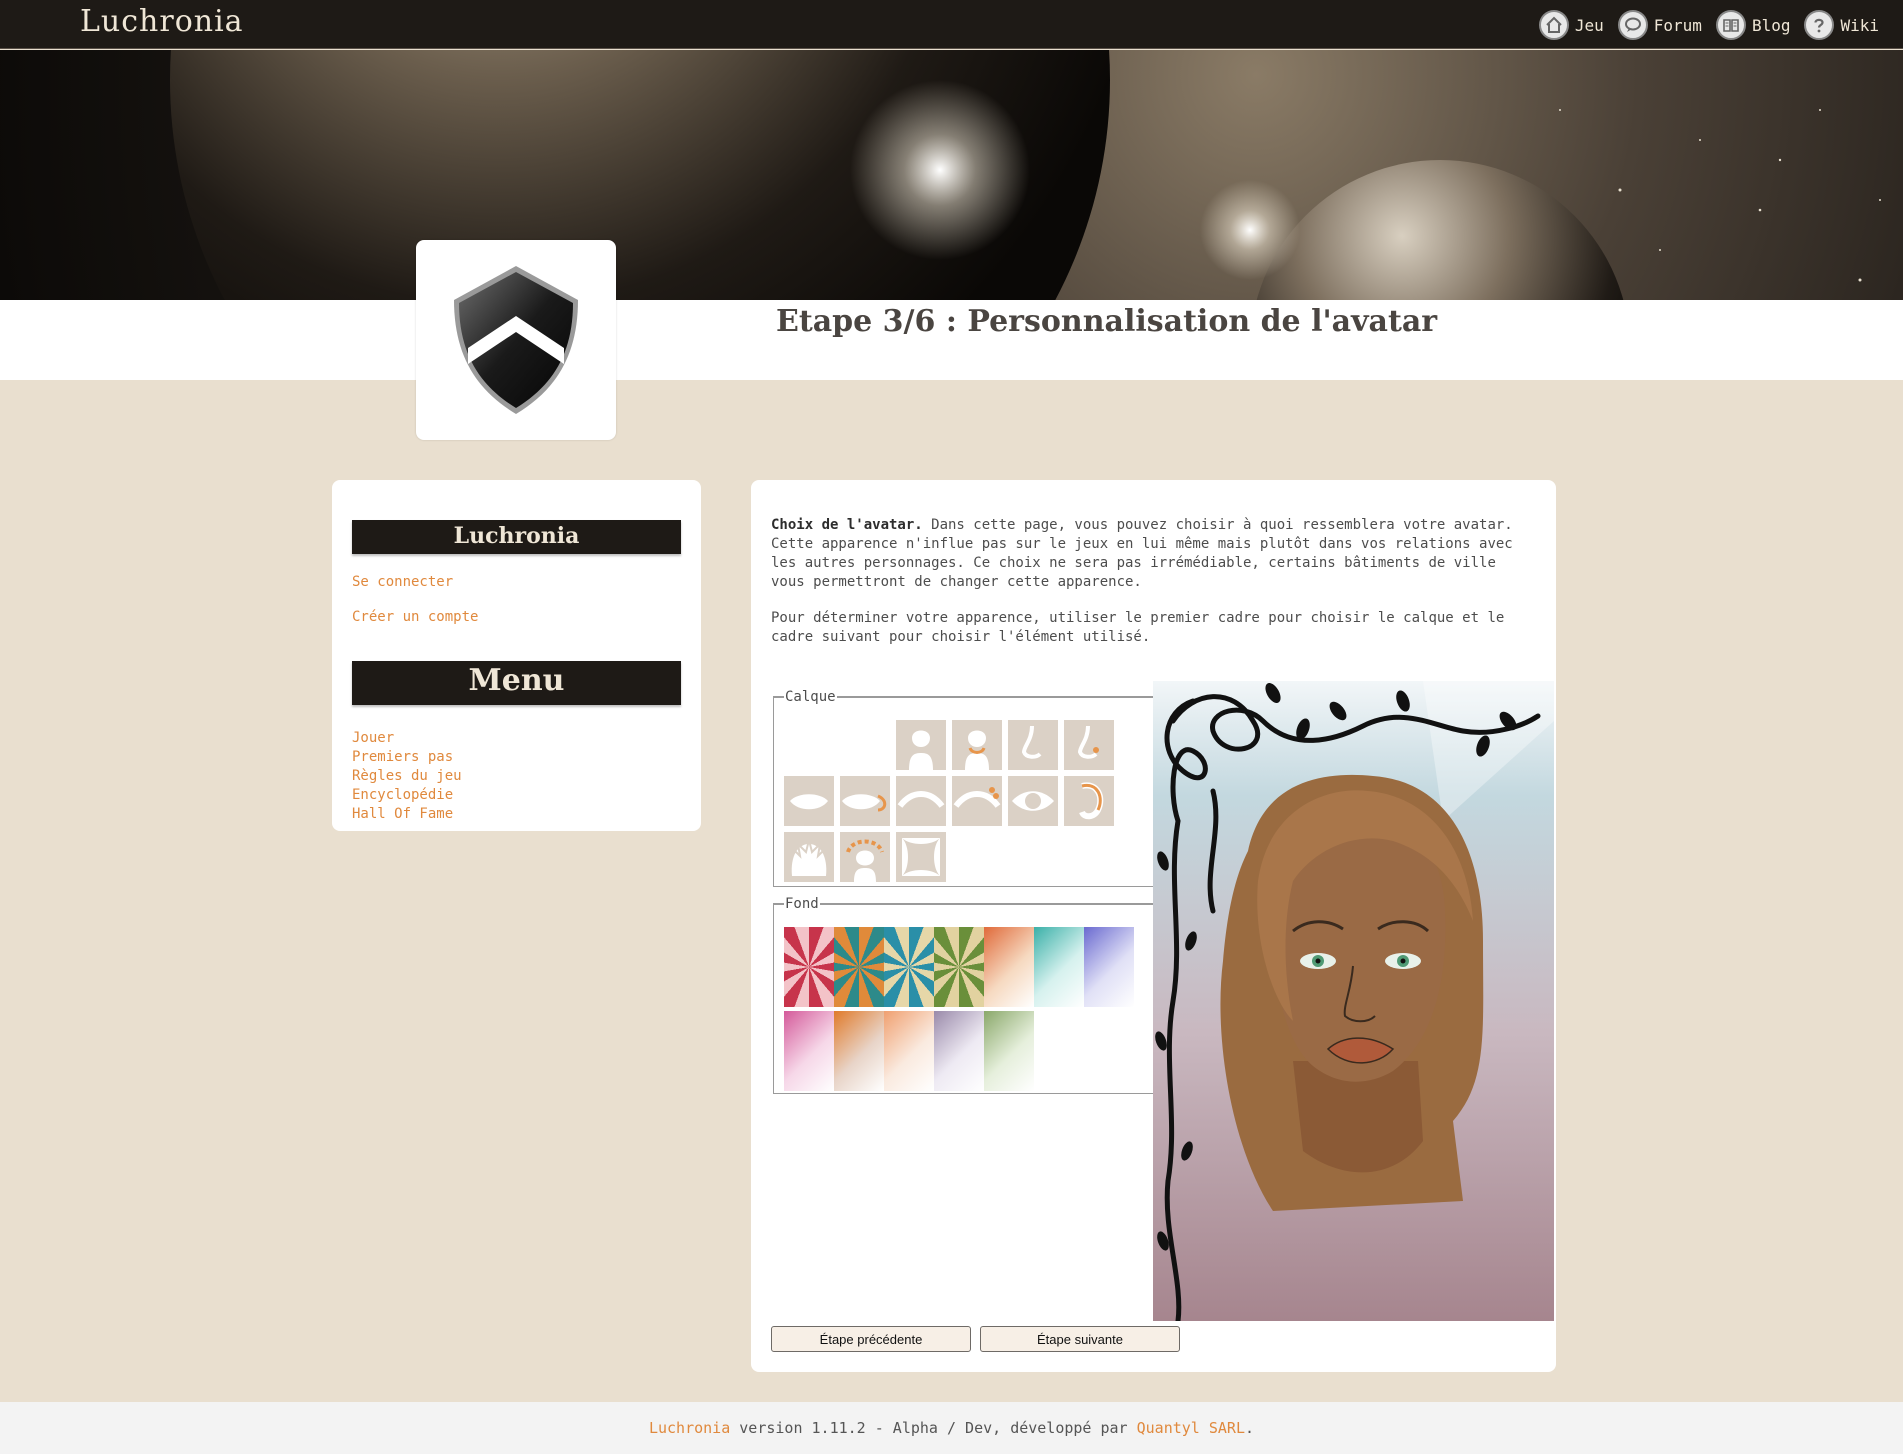 Image resolution: width=1903 pixels, height=1454 pixels. Describe the element at coordinates (1708, 25) in the screenshot. I see `top-navigation: Jeu Forum Blog Wiki` at that location.